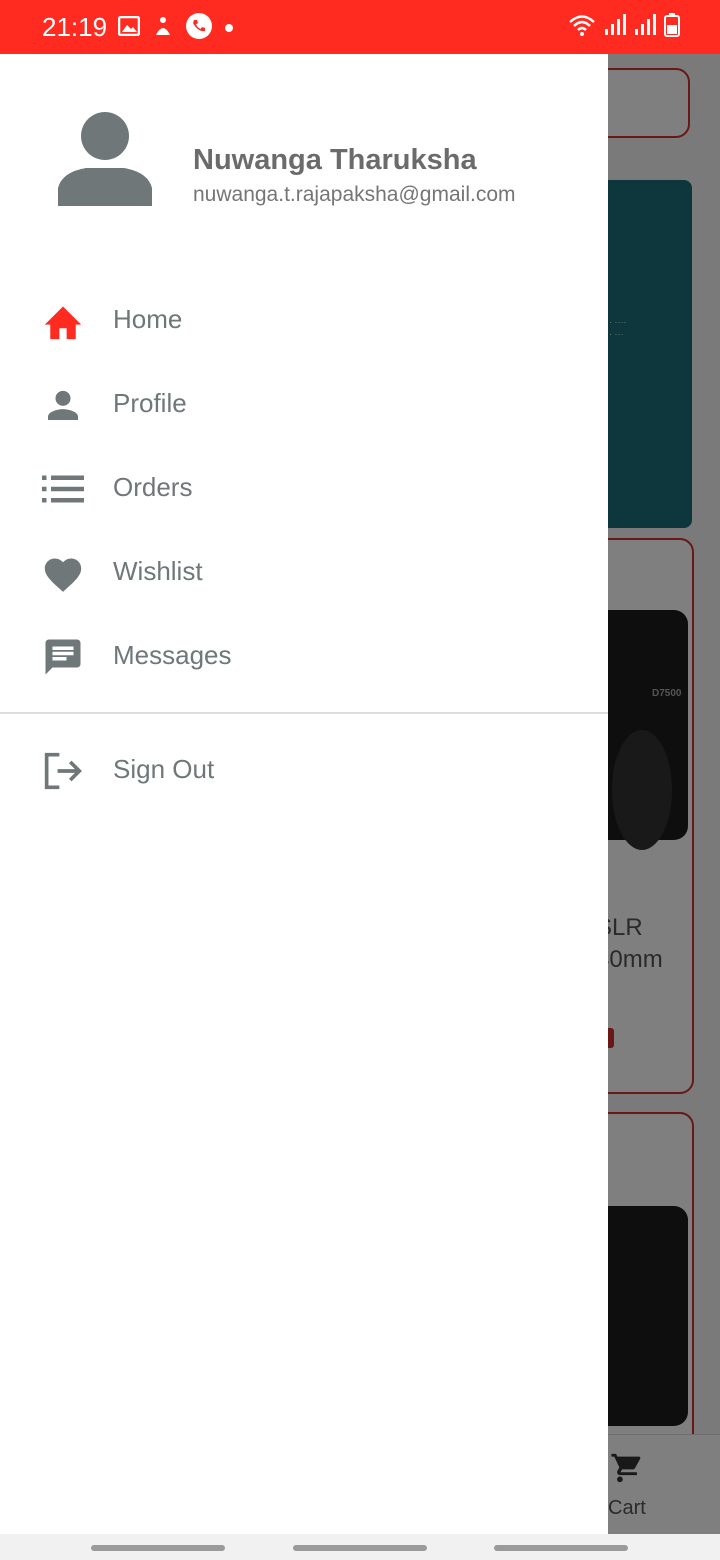 Image resolution: width=720 pixels, height=1560 pixels. Describe the element at coordinates (105, 161) in the screenshot. I see `avatar` at that location.